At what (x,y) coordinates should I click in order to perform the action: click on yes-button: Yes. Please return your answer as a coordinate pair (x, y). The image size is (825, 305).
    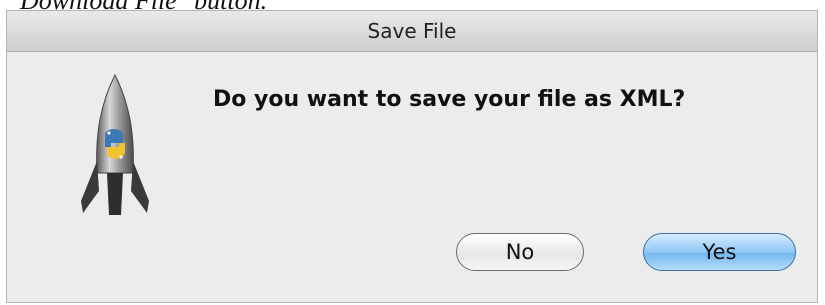
    Looking at the image, I should click on (719, 252).